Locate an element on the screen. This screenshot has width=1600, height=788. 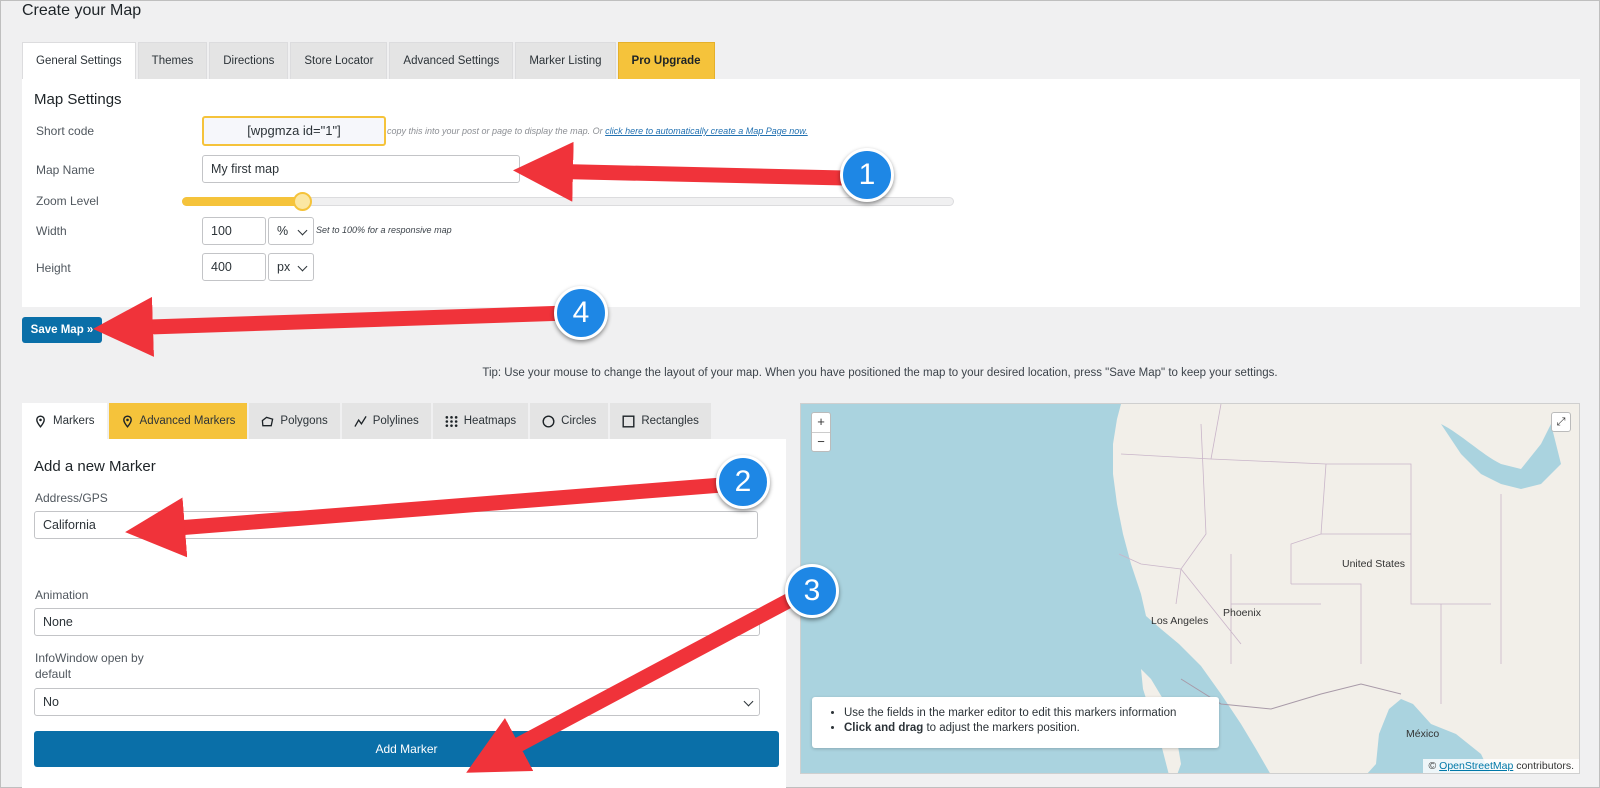
width-unit-value: % is located at coordinates (283, 231).